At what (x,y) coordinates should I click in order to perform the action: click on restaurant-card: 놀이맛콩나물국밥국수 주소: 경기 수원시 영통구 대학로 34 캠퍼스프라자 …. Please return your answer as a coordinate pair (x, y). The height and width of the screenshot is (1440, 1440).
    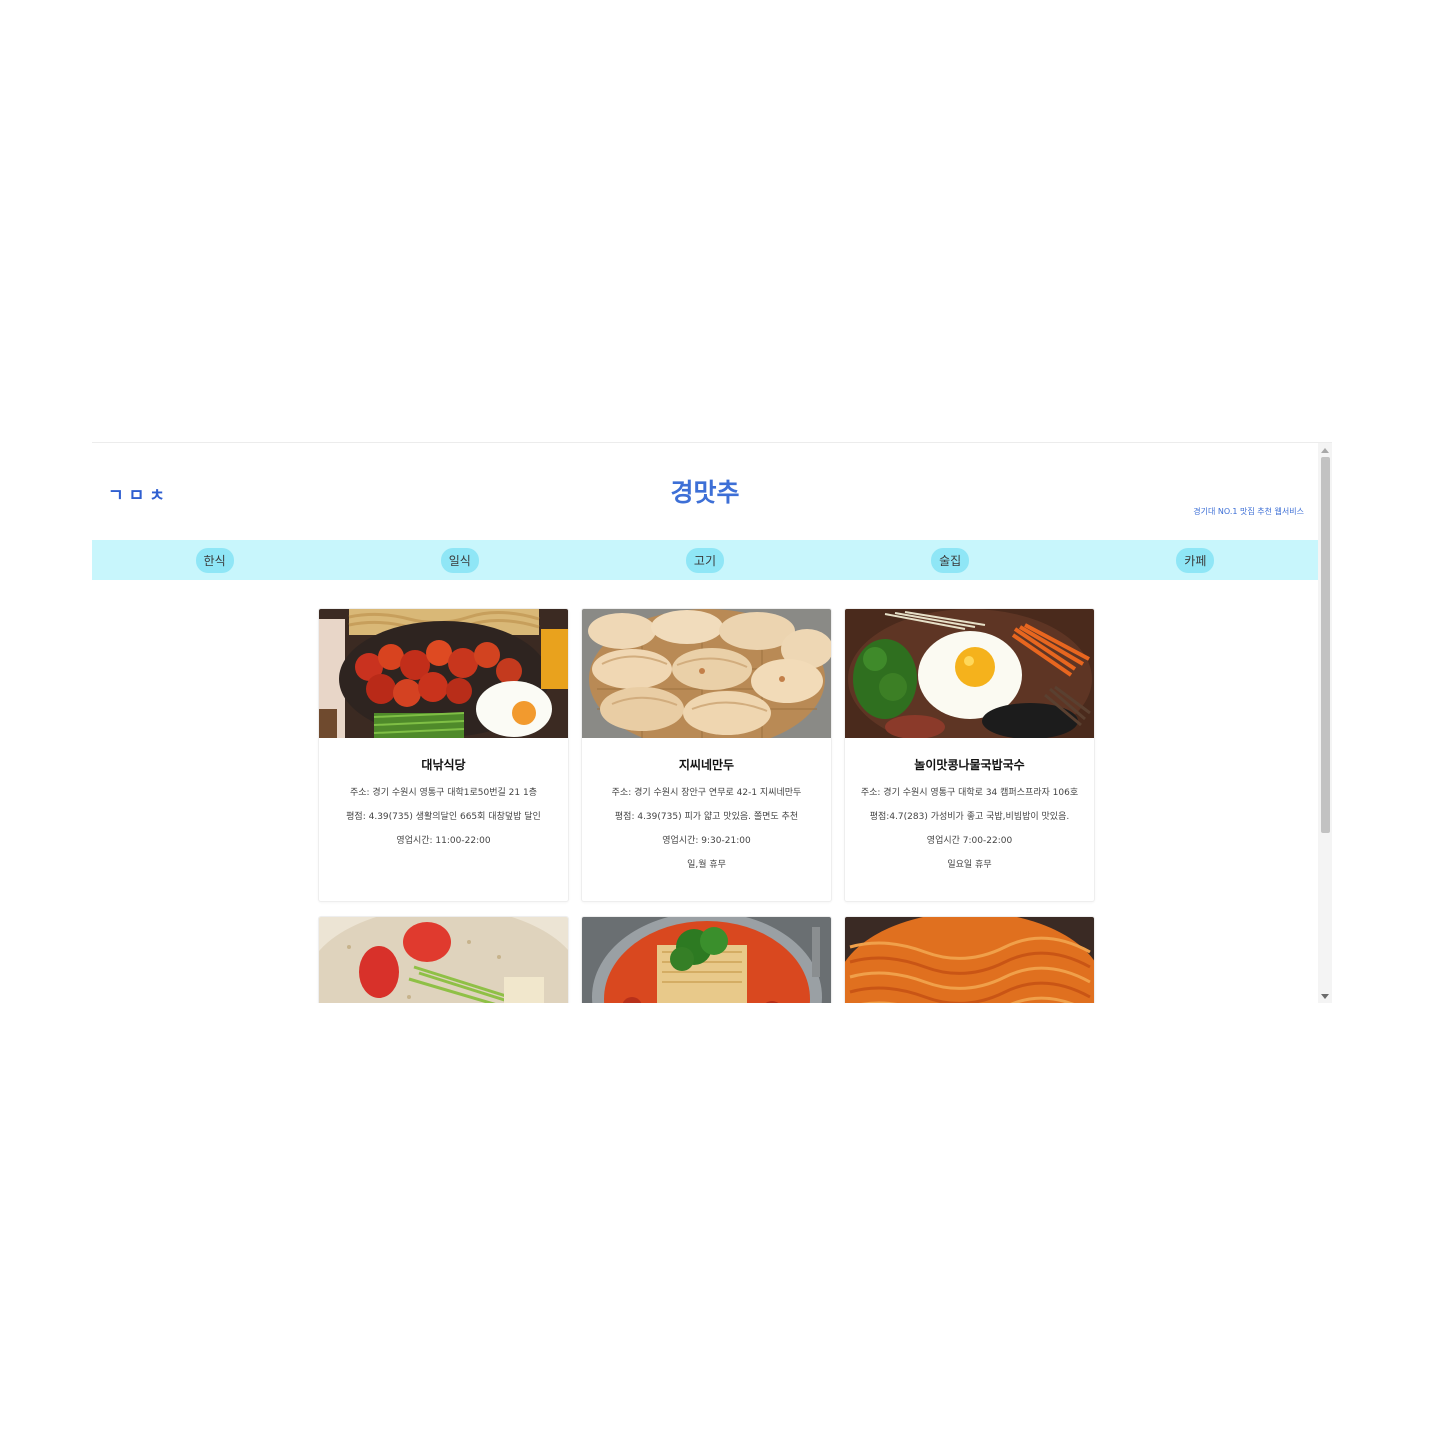
    Looking at the image, I should click on (969, 755).